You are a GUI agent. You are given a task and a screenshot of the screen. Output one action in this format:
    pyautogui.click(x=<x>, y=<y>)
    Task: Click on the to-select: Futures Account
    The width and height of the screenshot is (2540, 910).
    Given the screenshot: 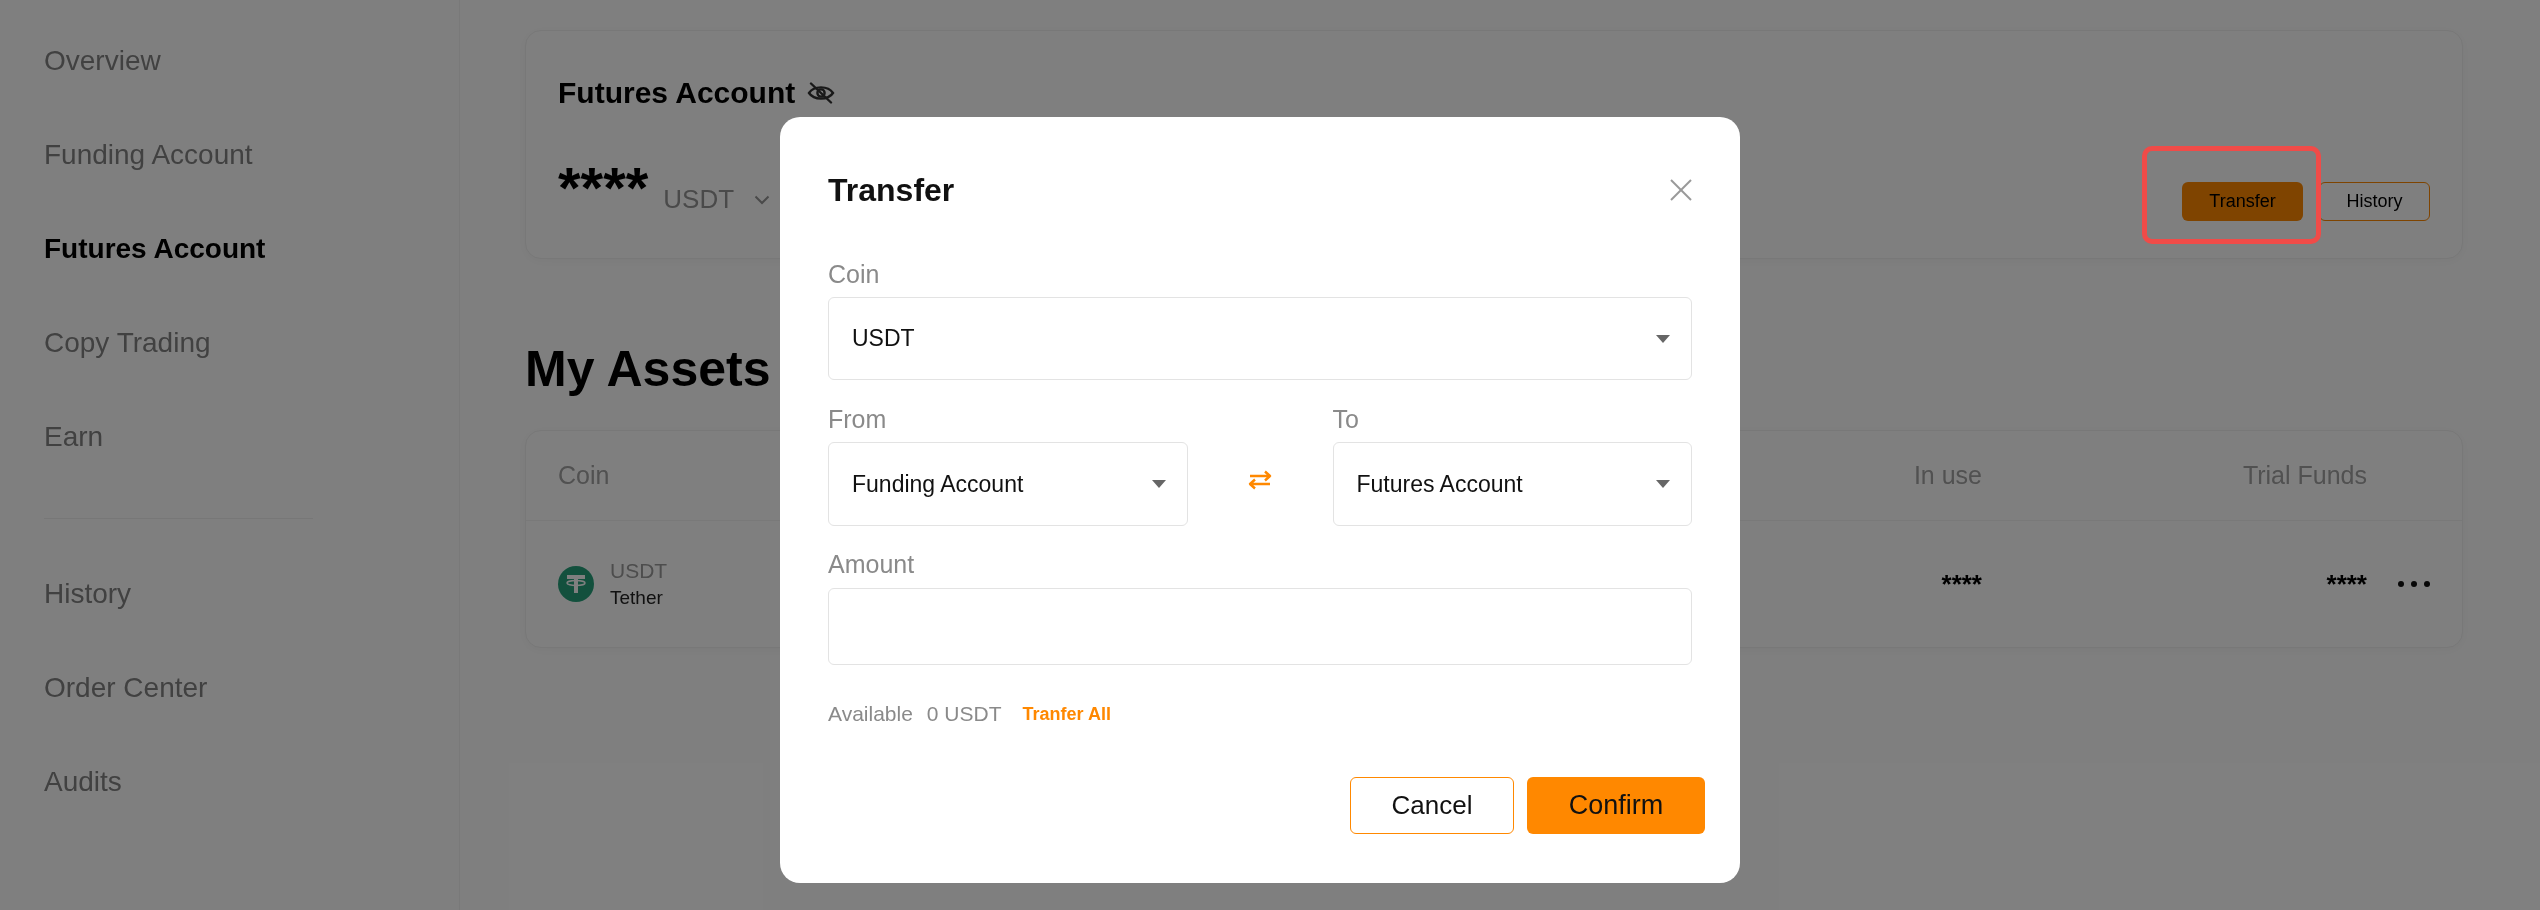 What is the action you would take?
    pyautogui.click(x=1512, y=484)
    